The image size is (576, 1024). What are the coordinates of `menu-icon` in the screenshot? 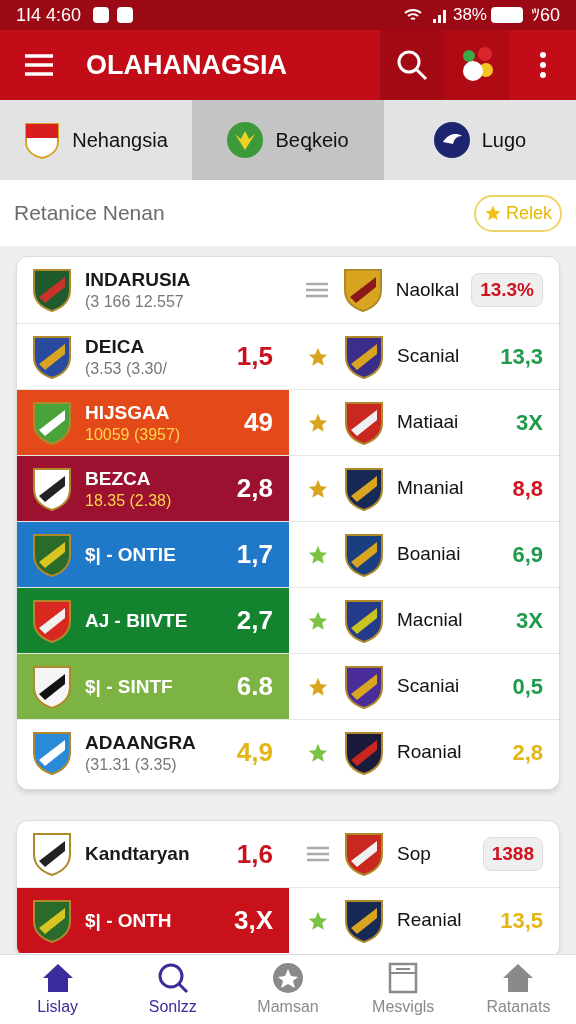 It's located at (39, 65).